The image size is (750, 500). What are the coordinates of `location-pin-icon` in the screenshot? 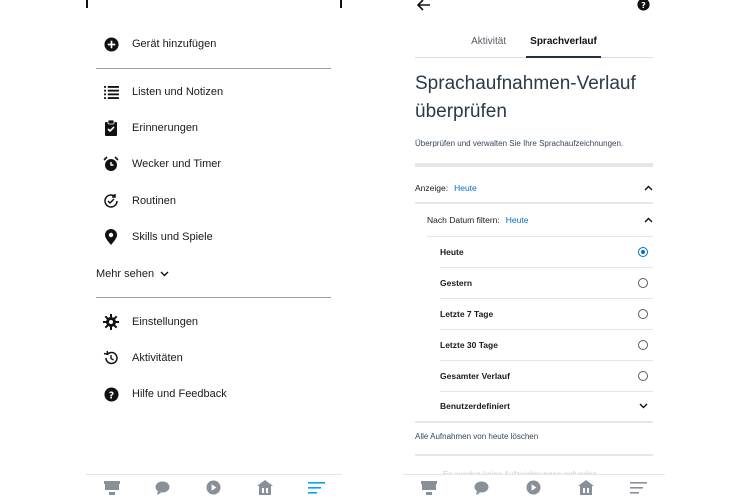 It's located at (111, 237).